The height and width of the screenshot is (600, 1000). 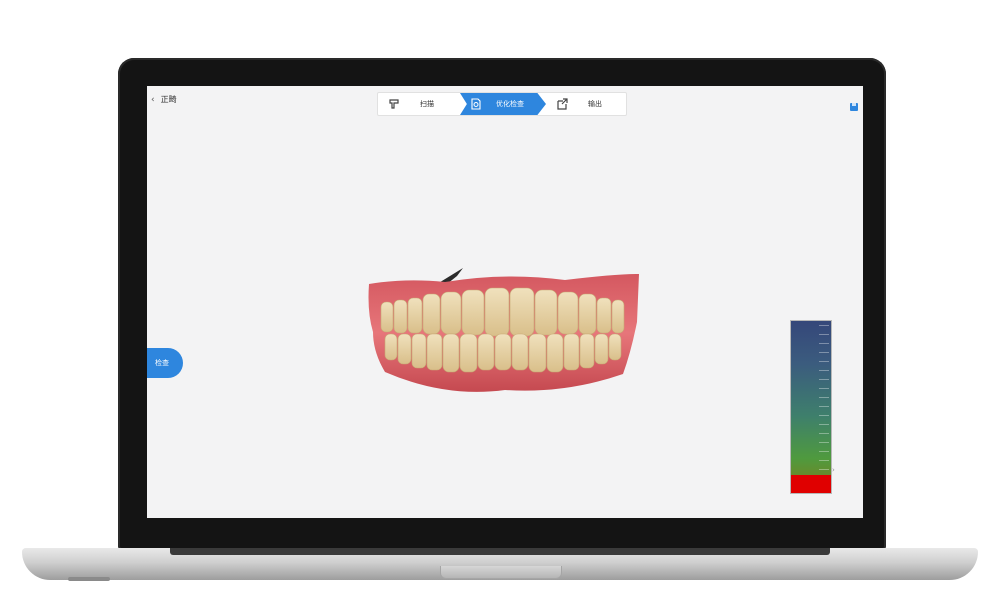 I want to click on step-inspect: 优化检查, so click(x=503, y=104).